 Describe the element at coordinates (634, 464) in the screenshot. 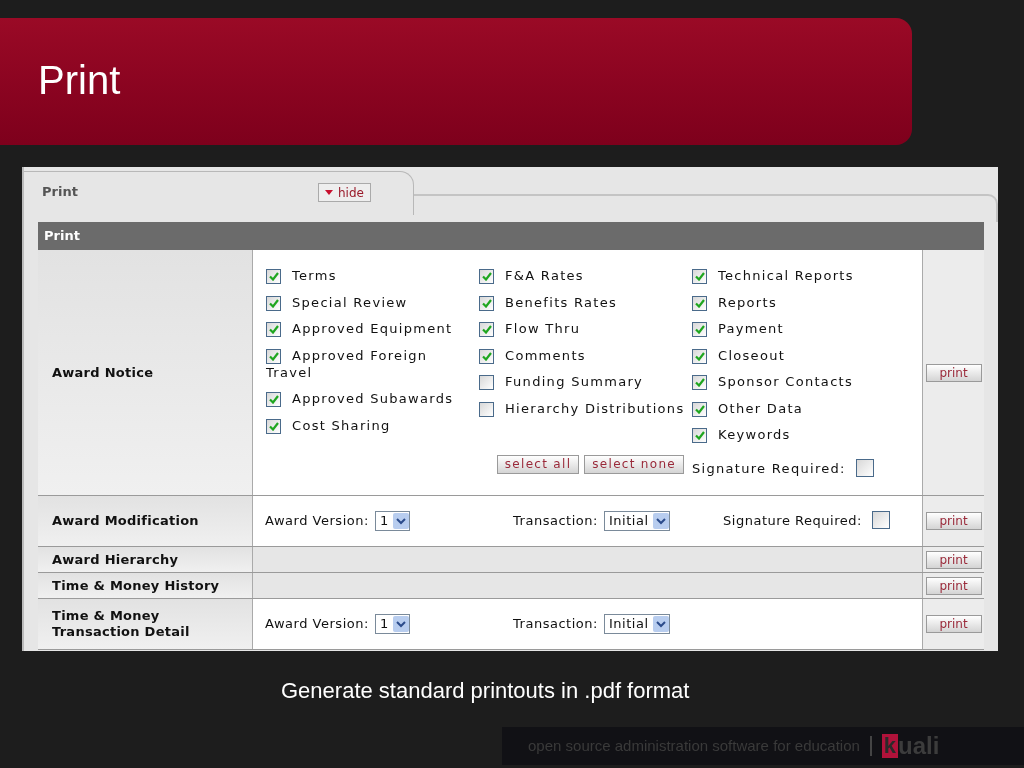

I see `select-button: select none` at that location.